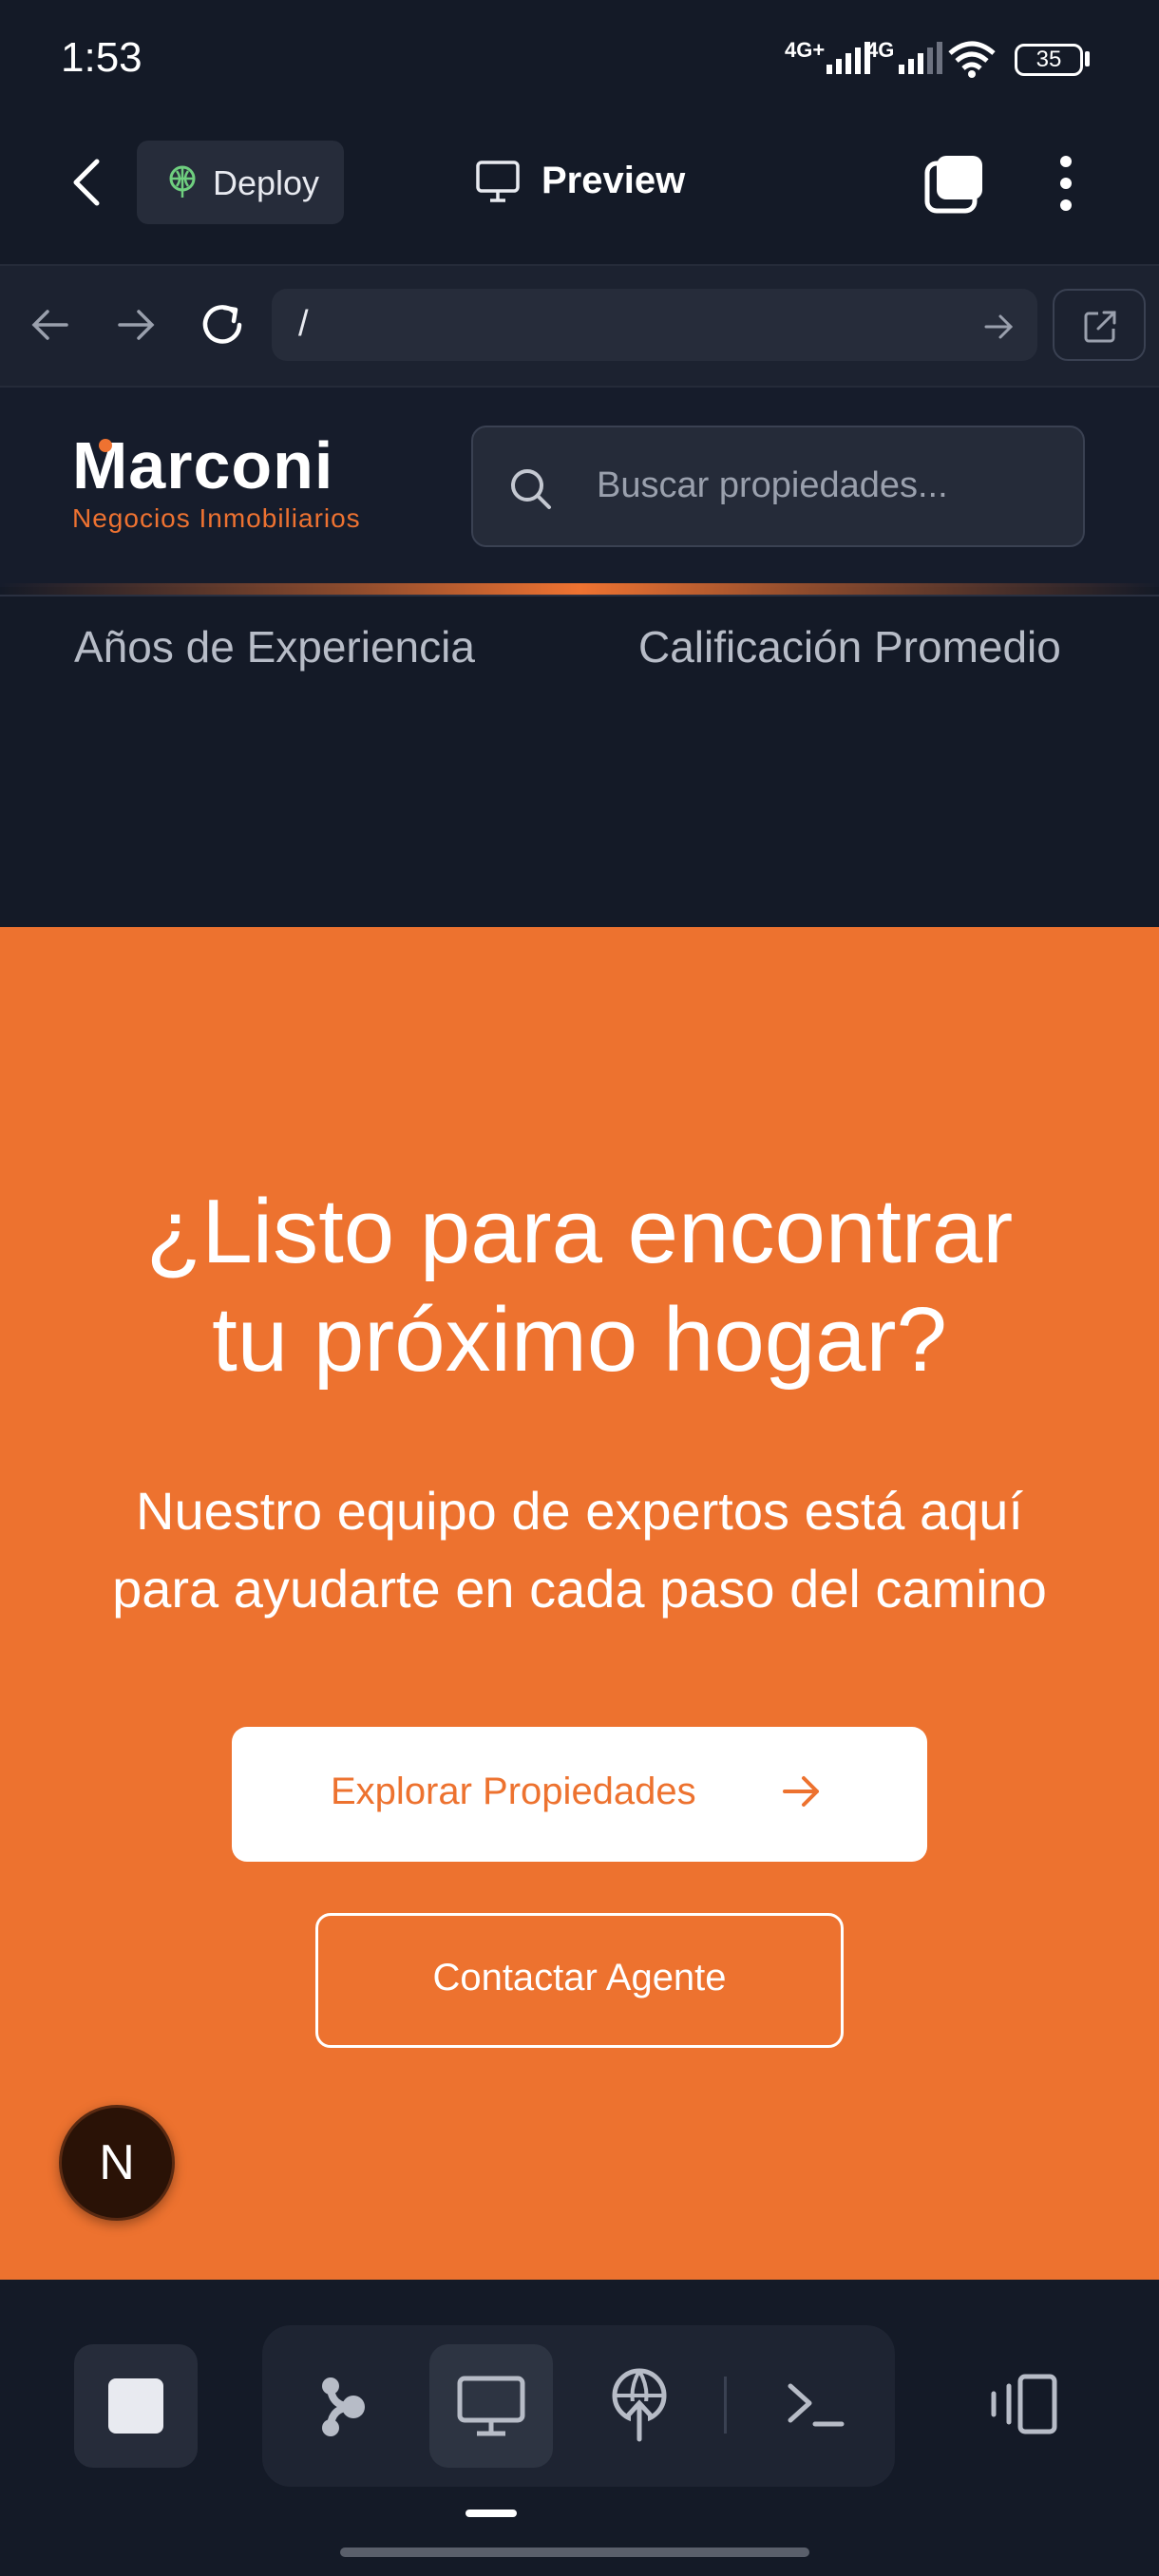 This screenshot has width=1159, height=2576. Describe the element at coordinates (1022, 2404) in the screenshot. I see `device-icon` at that location.